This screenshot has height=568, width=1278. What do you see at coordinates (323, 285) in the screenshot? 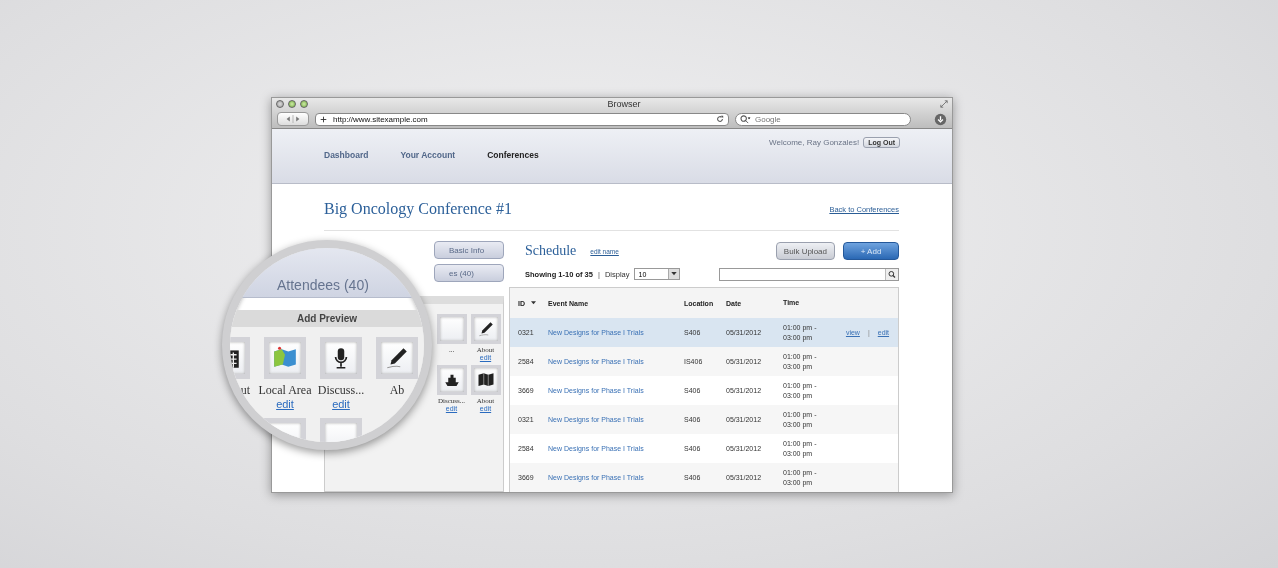
I see `attendees-tab: Attendees (40)` at bounding box center [323, 285].